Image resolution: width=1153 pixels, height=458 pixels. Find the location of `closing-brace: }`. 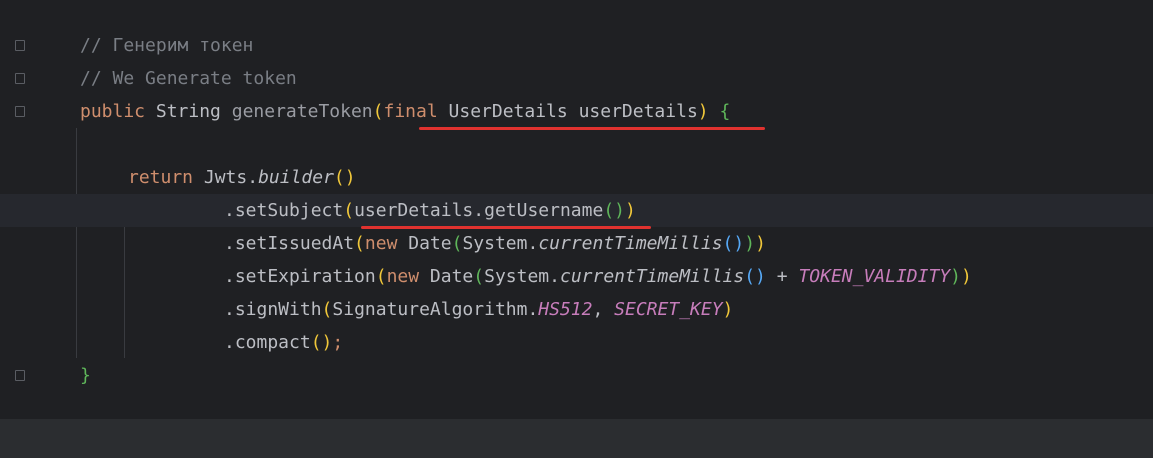

closing-brace: } is located at coordinates (85, 375).